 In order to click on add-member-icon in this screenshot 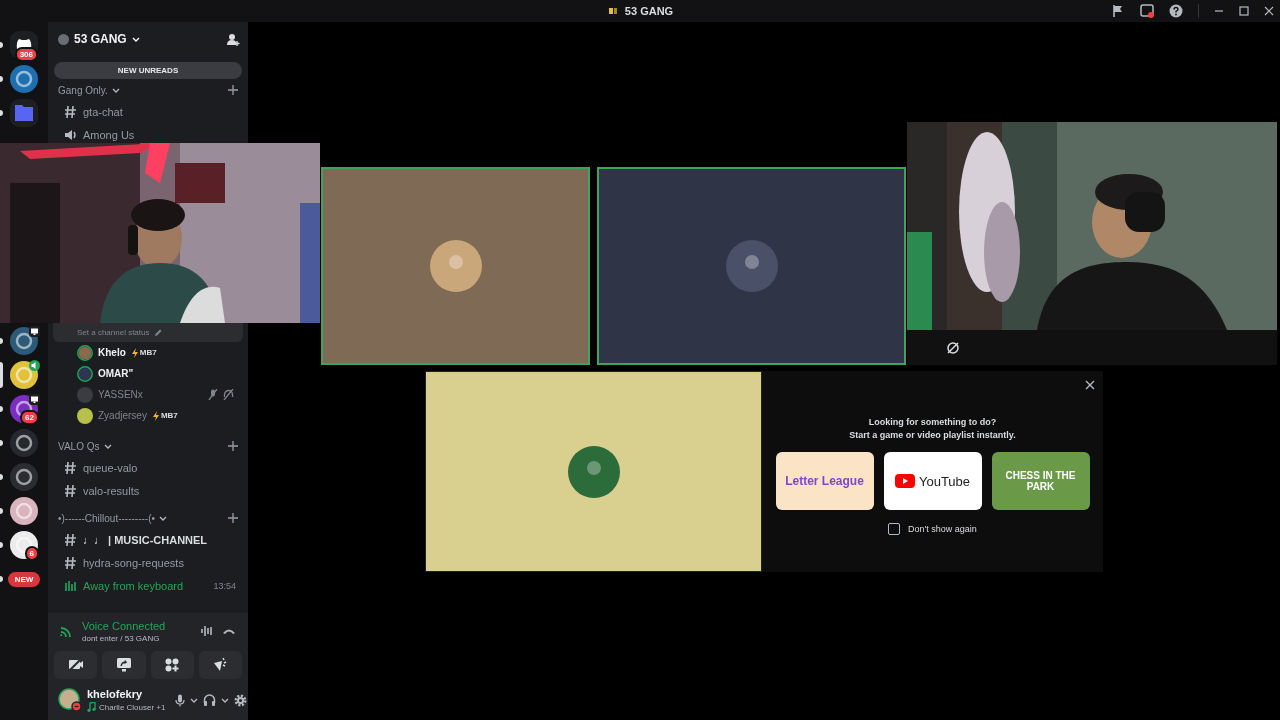, I will do `click(233, 39)`.